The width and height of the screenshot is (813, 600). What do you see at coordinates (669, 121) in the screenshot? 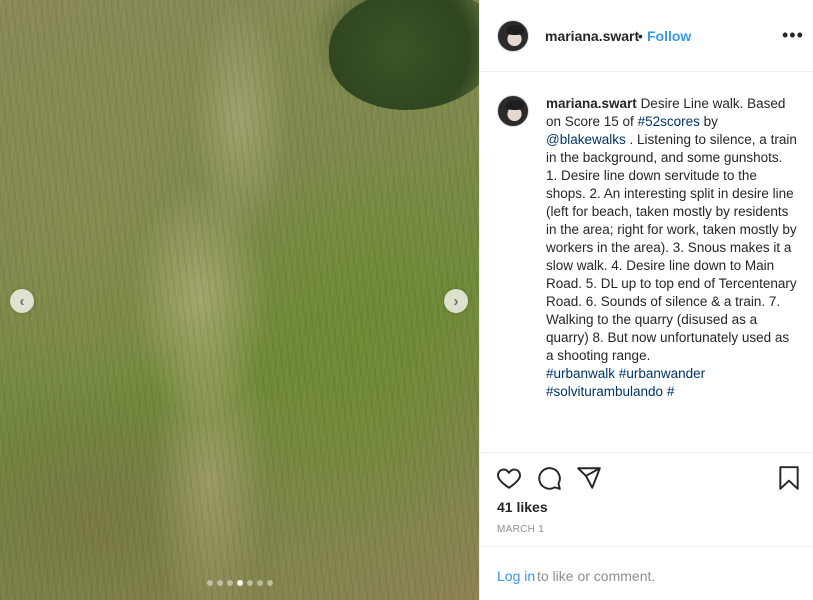
I see `hashtag-link: #52scores` at bounding box center [669, 121].